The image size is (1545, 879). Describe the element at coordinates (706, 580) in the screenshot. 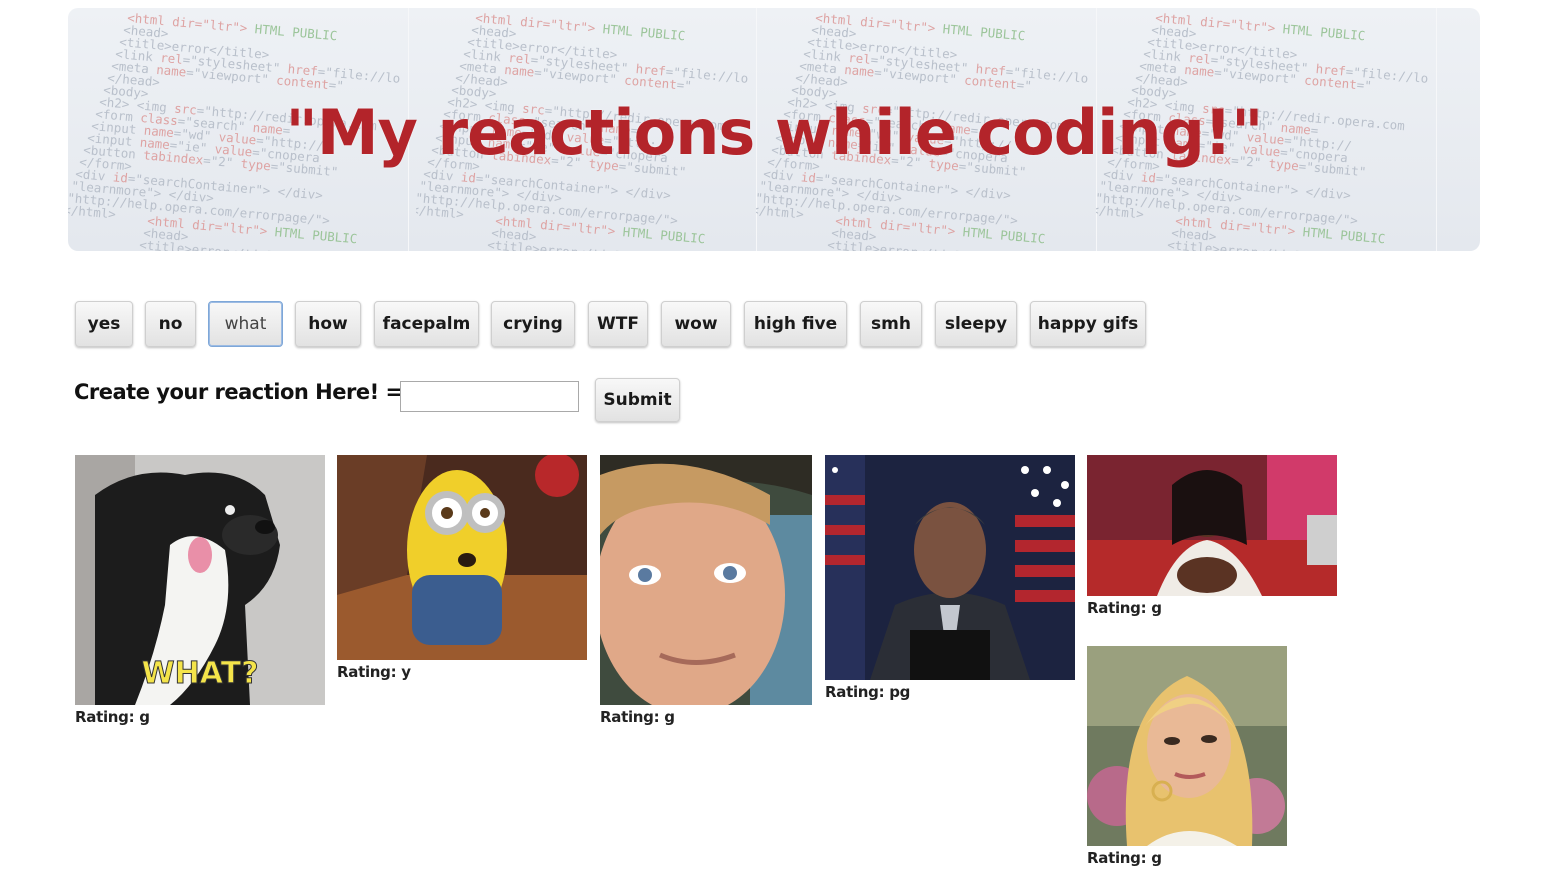

I see `man-closeup-gif` at that location.